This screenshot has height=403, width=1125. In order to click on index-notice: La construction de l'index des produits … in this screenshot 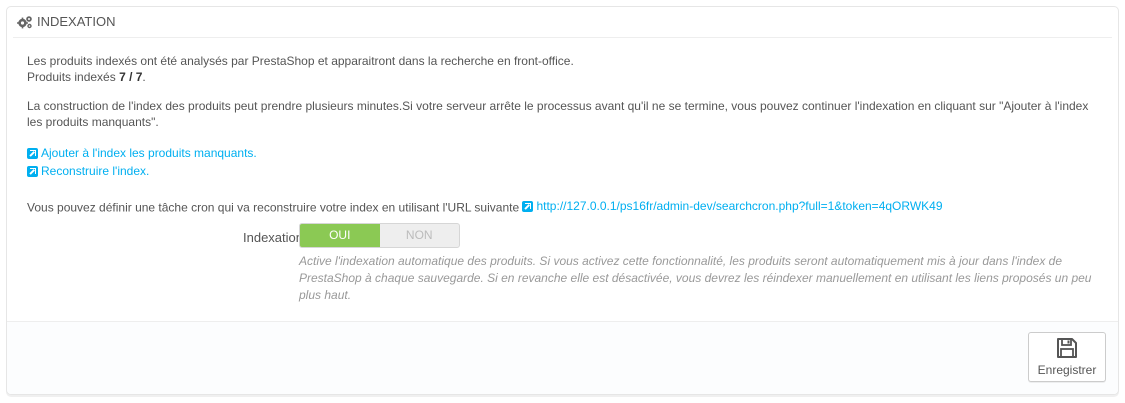, I will do `click(558, 114)`.